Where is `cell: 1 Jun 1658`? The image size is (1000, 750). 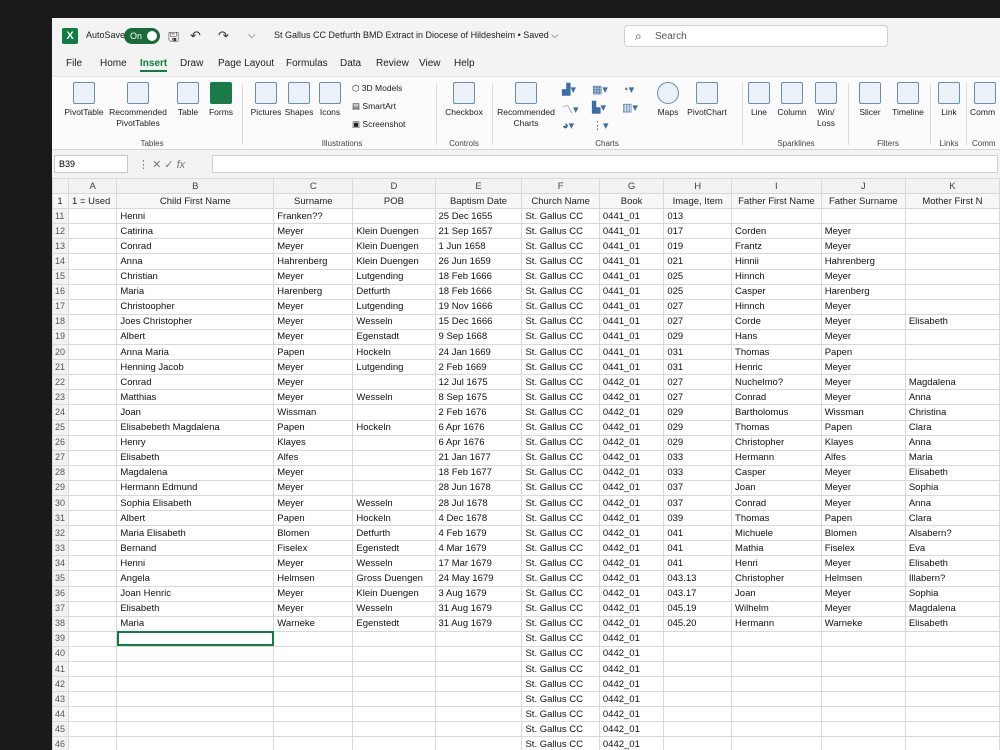 cell: 1 Jun 1658 is located at coordinates (478, 246).